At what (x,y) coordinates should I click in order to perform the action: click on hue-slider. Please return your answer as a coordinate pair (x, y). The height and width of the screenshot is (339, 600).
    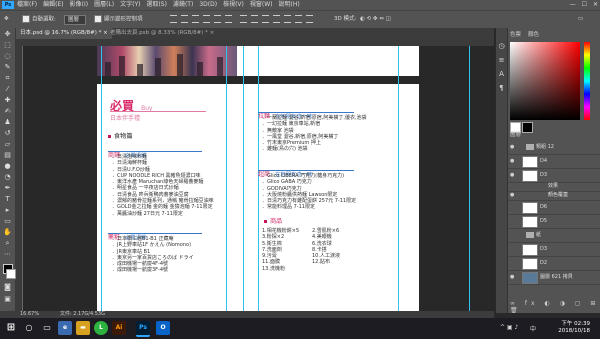
    Looking at the image, I should click on (587, 81).